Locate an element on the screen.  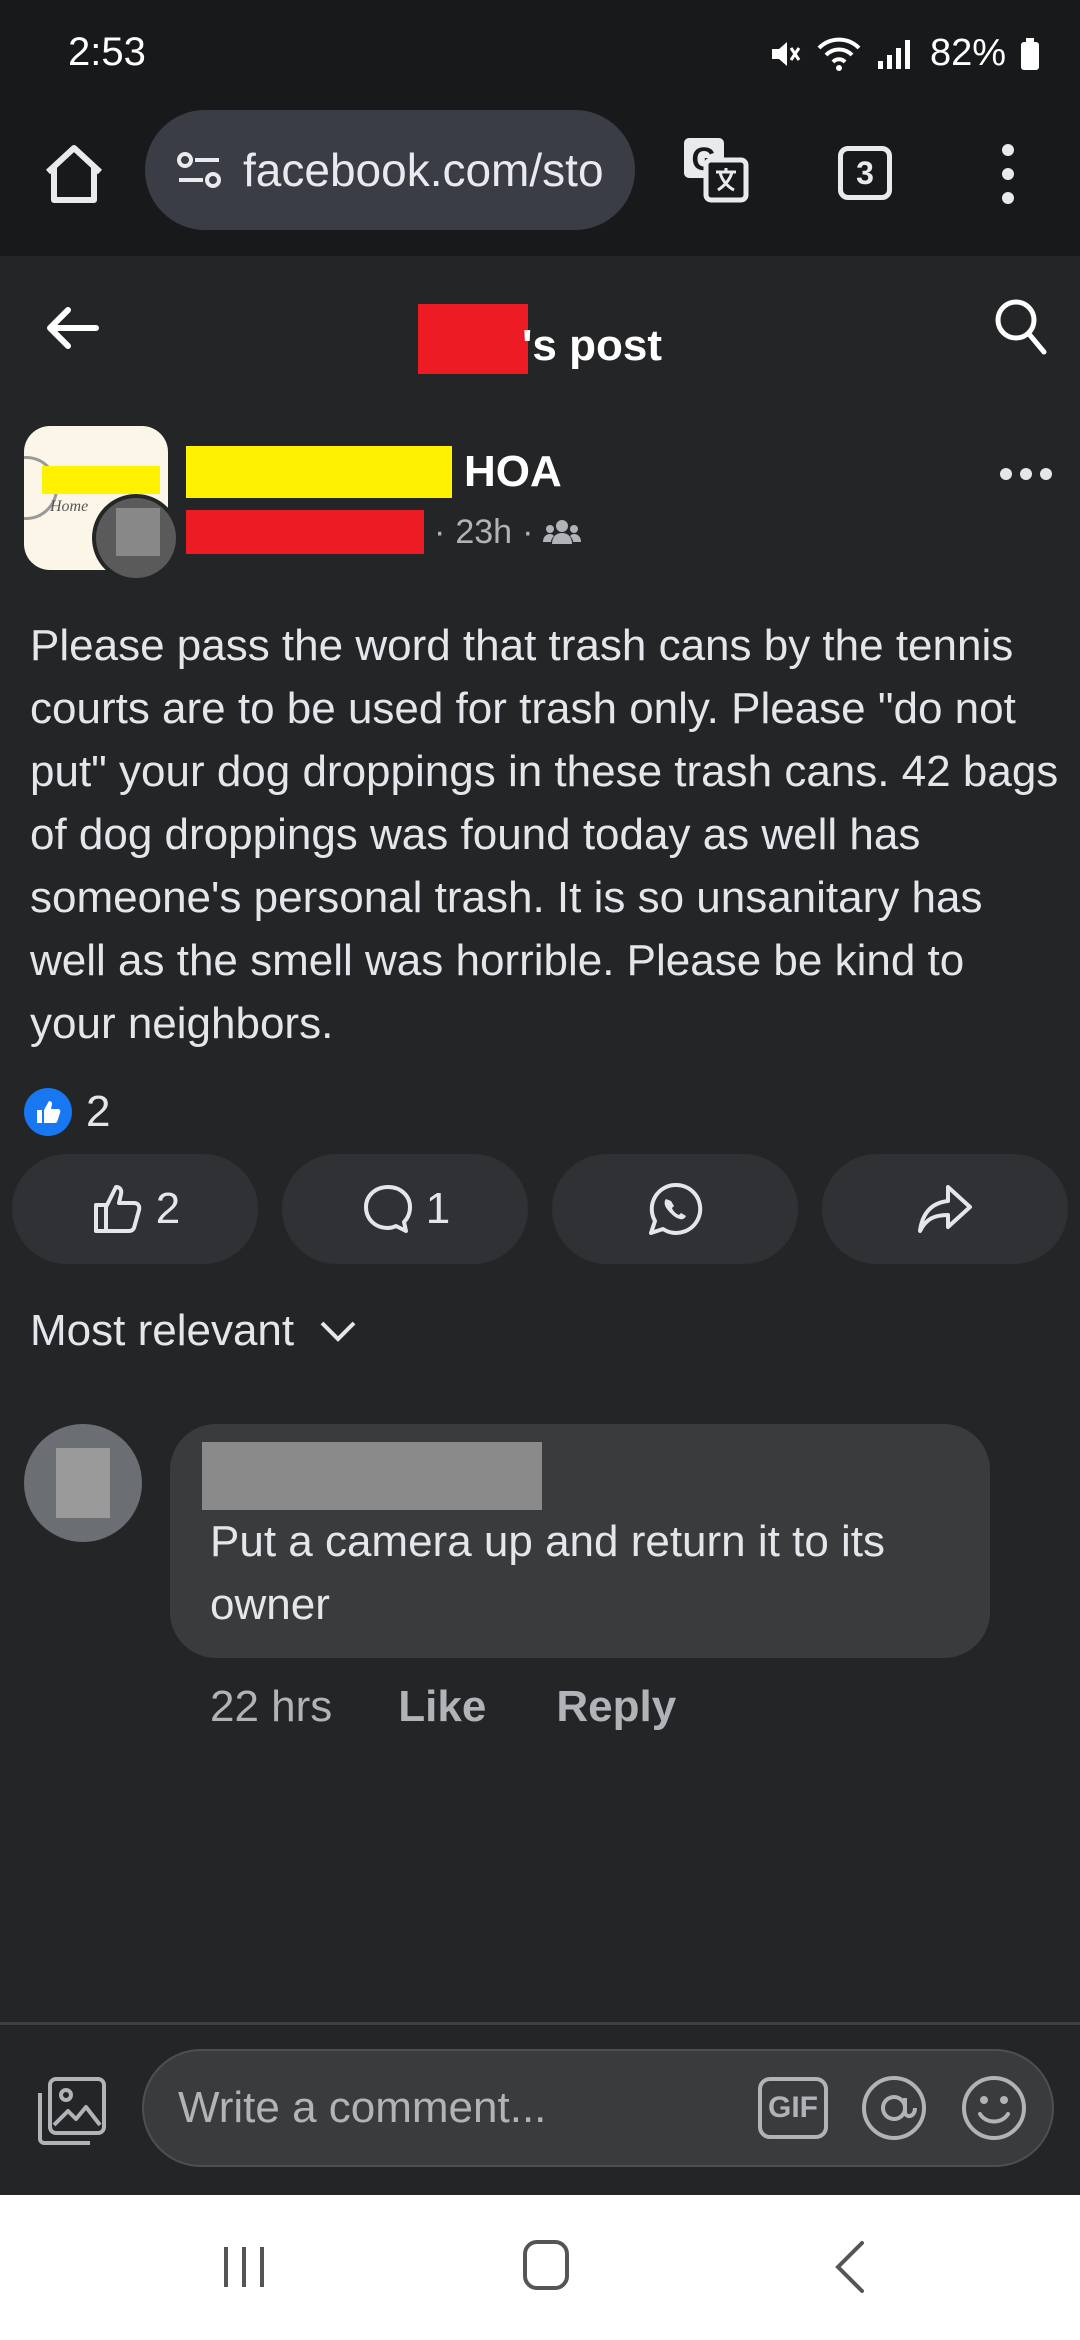
reaction-summary: 2 is located at coordinates (67, 1111).